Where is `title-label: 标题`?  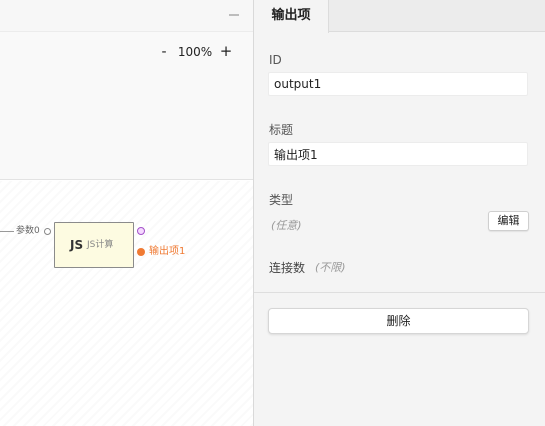
title-label: 标题 is located at coordinates (281, 130).